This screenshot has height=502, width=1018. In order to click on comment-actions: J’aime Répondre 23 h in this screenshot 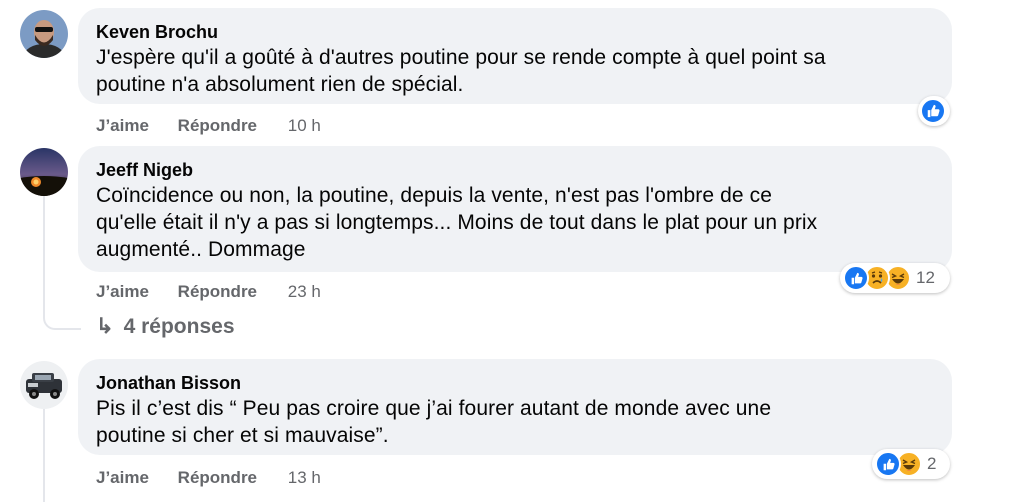, I will do `click(220, 292)`.